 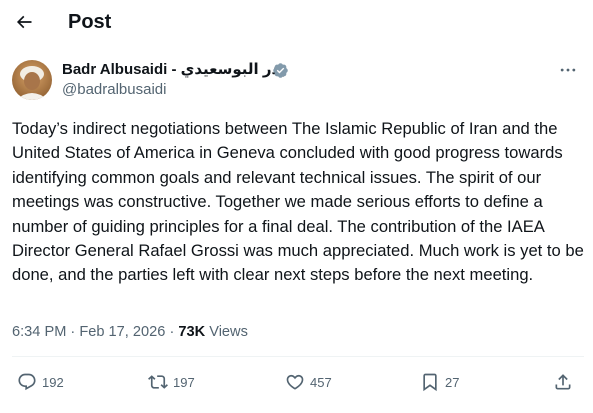 I want to click on back-arrow-icon, so click(x=24, y=22).